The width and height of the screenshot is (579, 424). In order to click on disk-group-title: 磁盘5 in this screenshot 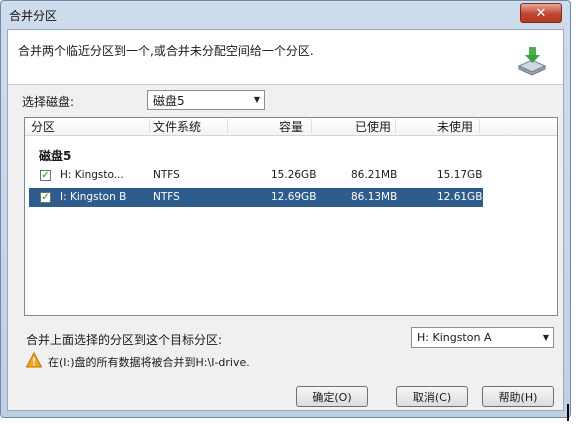, I will do `click(55, 156)`.